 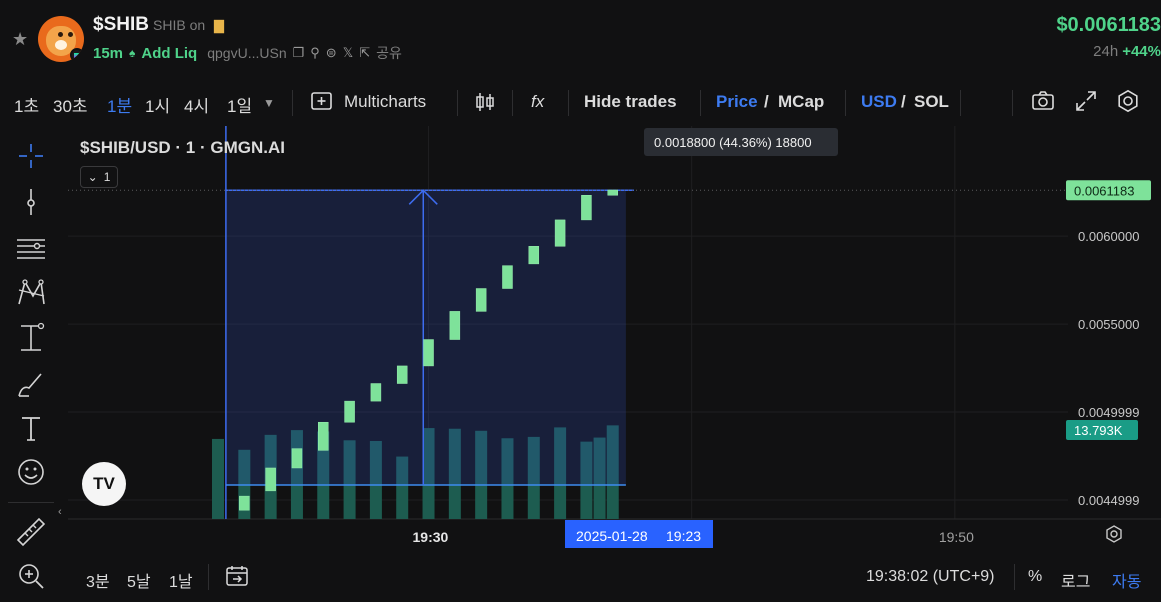 What do you see at coordinates (98, 580) in the screenshot?
I see `range-3m: 3분` at bounding box center [98, 580].